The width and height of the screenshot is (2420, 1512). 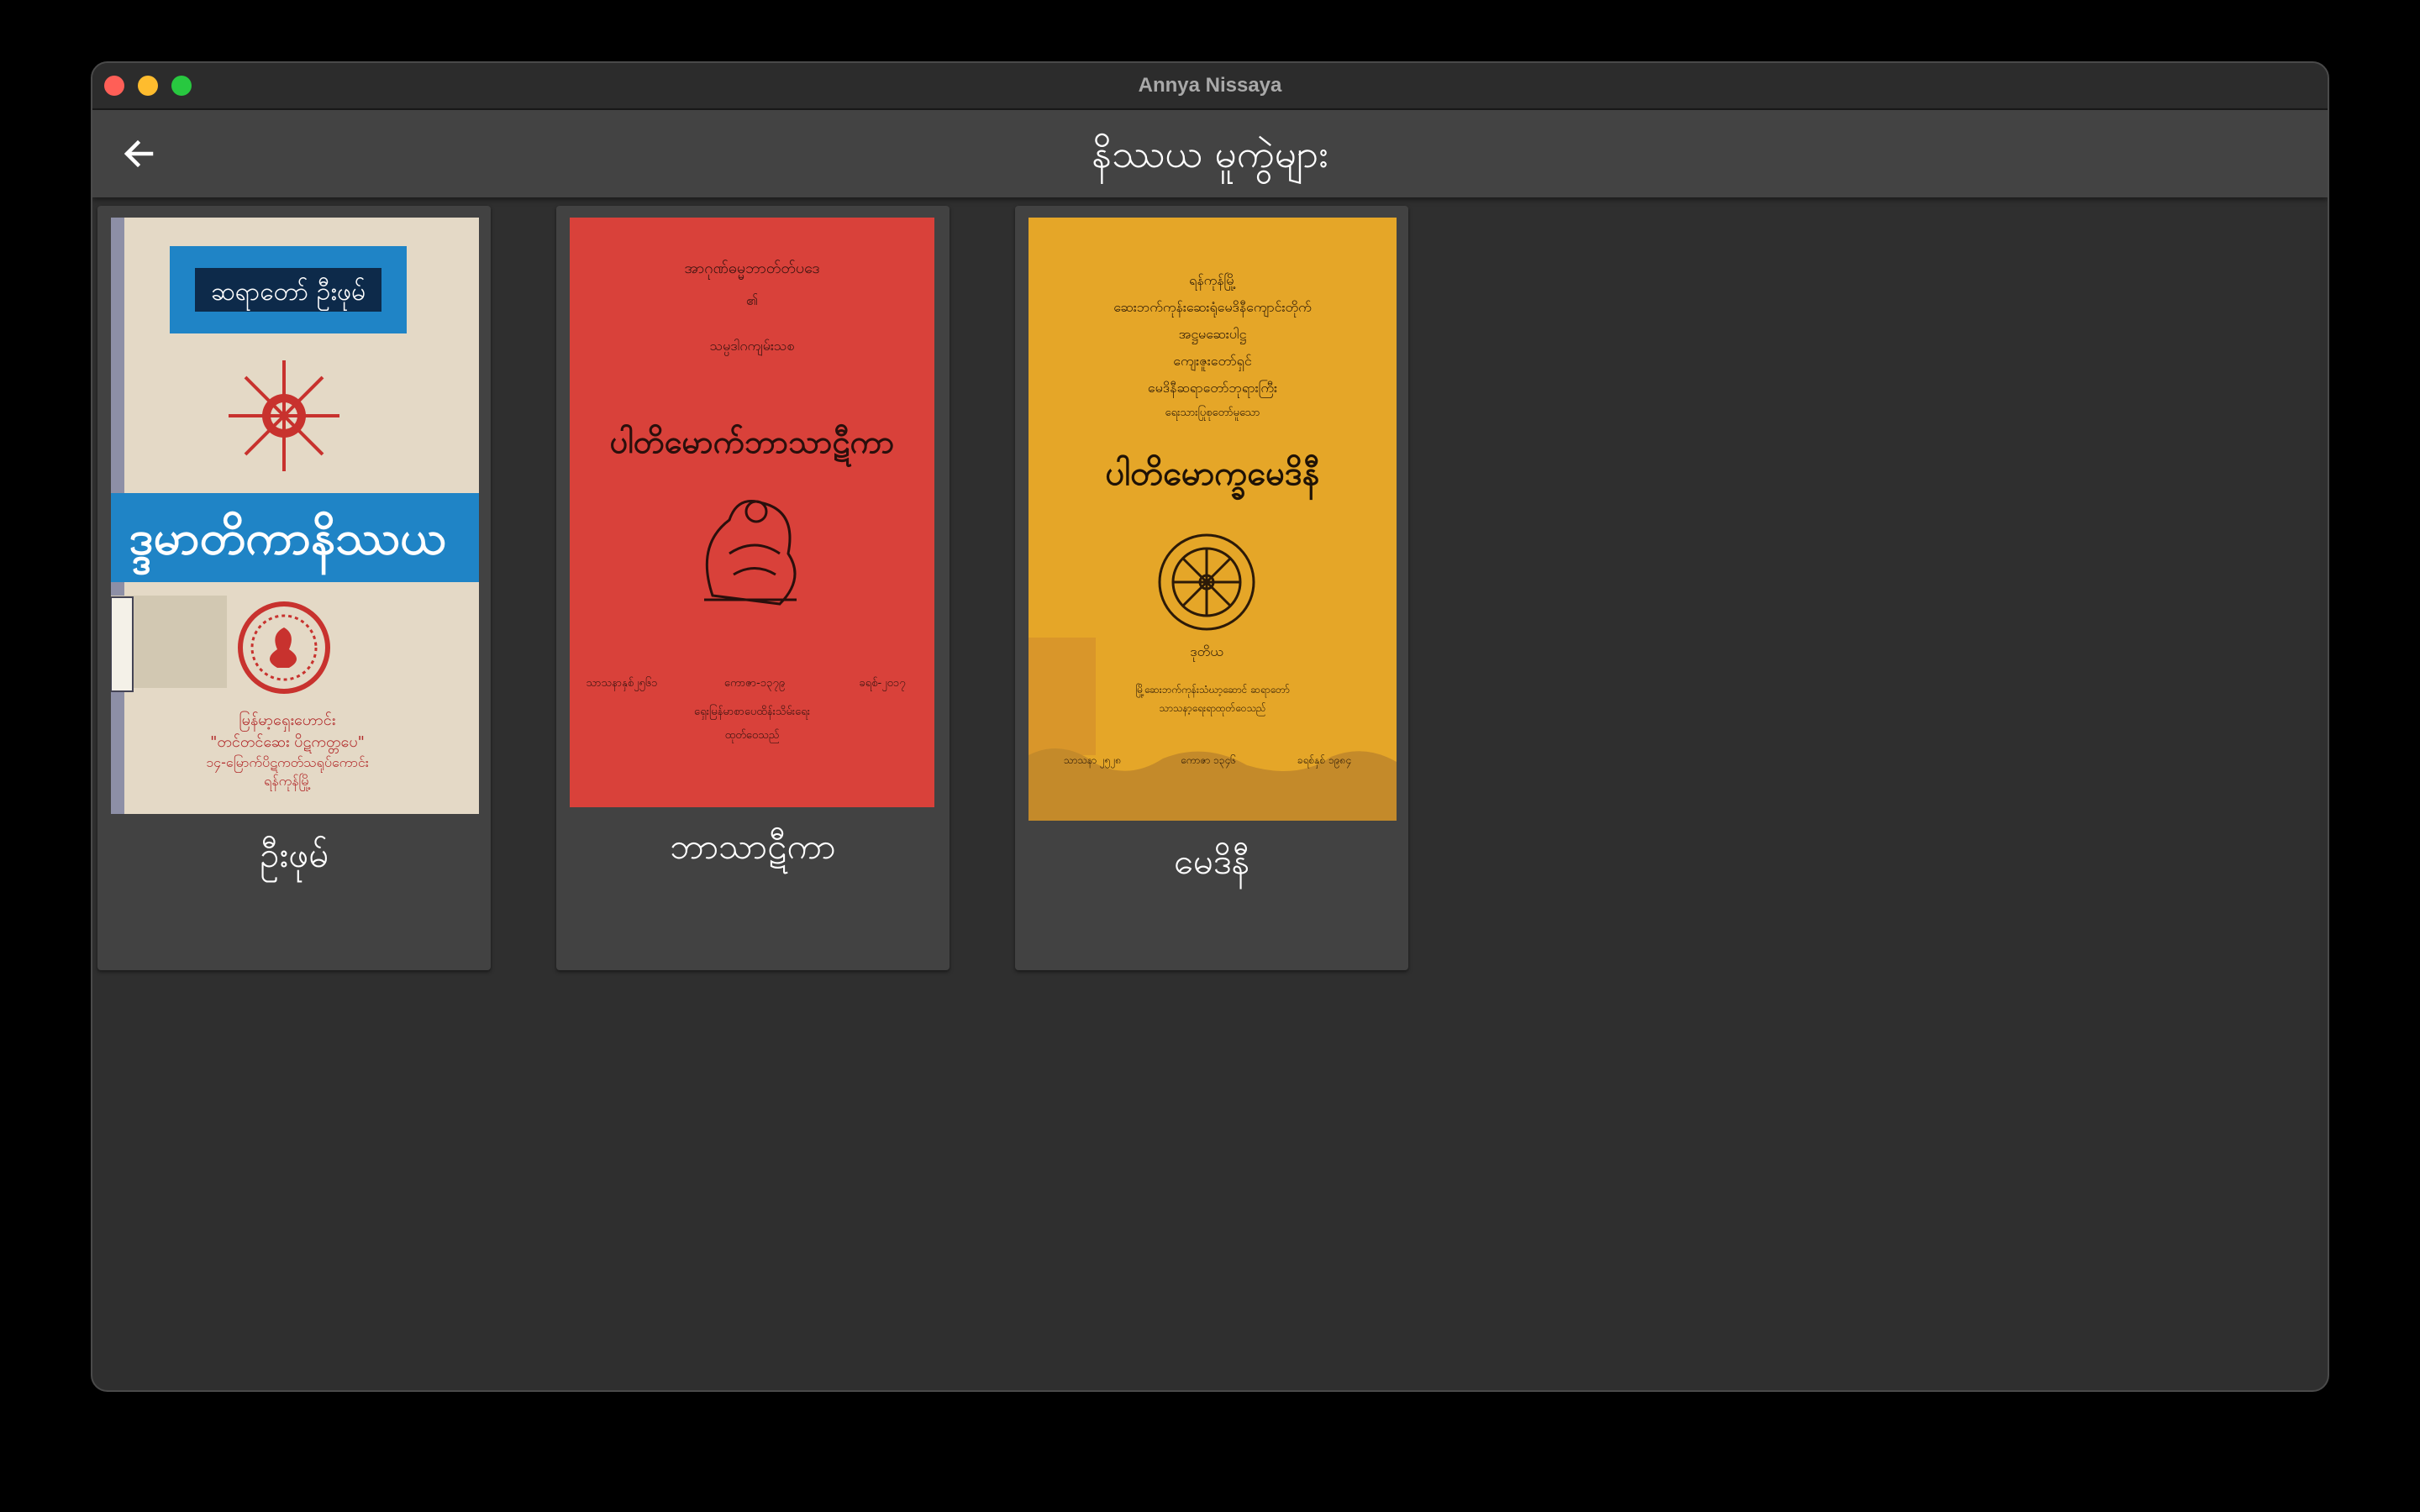 What do you see at coordinates (882, 683) in the screenshot?
I see `cover-bottom-3: ခရစ်-၂၀၁၇` at bounding box center [882, 683].